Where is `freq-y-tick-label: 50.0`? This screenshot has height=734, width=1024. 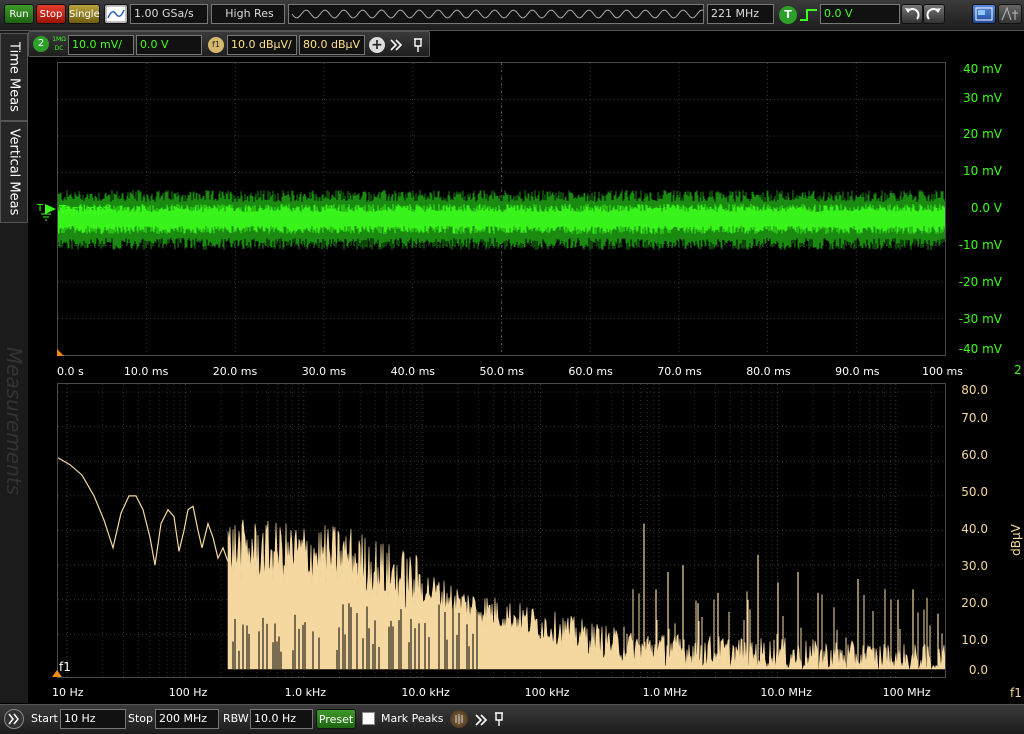
freq-y-tick-label: 50.0 is located at coordinates (974, 492).